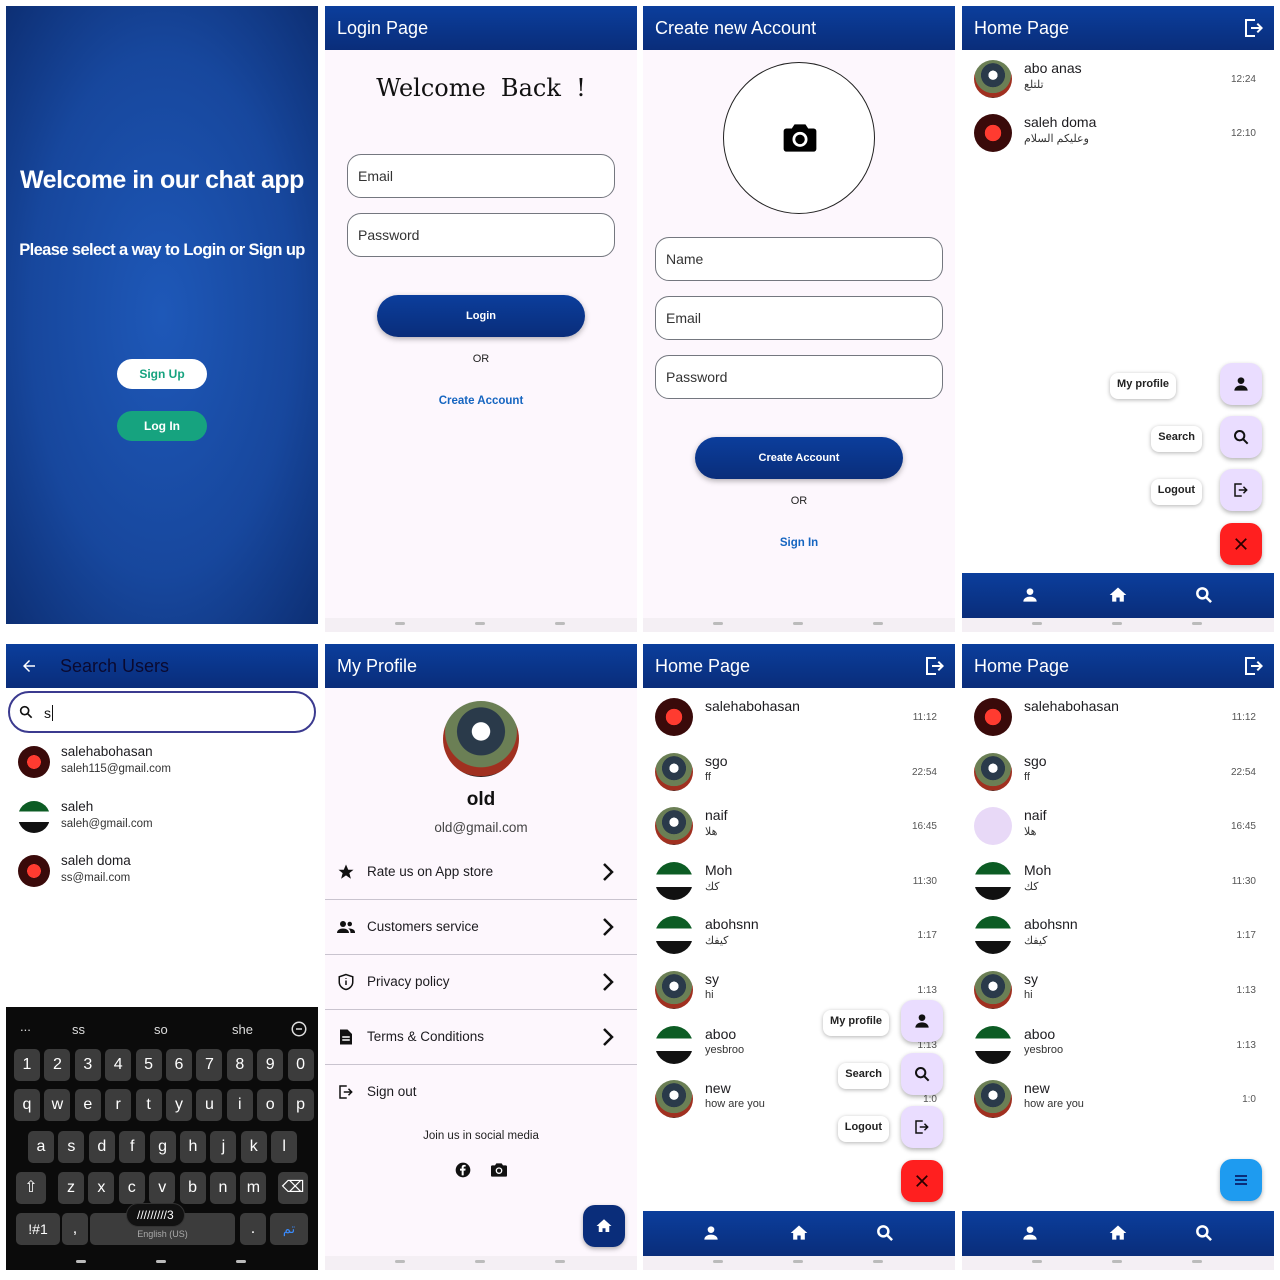 The height and width of the screenshot is (1280, 1280). Describe the element at coordinates (1118, 135) in the screenshot. I see `chat-row: saleh doma وعليكم السلام 12:10` at that location.